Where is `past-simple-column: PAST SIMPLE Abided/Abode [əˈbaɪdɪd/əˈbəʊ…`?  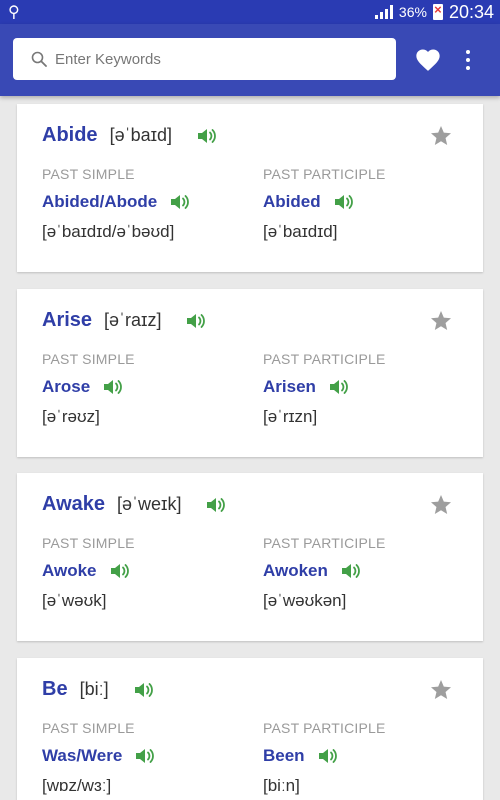 past-simple-column: PAST SIMPLE Abided/Abode [əˈbaɪdɪd/əˈbəʊ… is located at coordinates (147, 204).